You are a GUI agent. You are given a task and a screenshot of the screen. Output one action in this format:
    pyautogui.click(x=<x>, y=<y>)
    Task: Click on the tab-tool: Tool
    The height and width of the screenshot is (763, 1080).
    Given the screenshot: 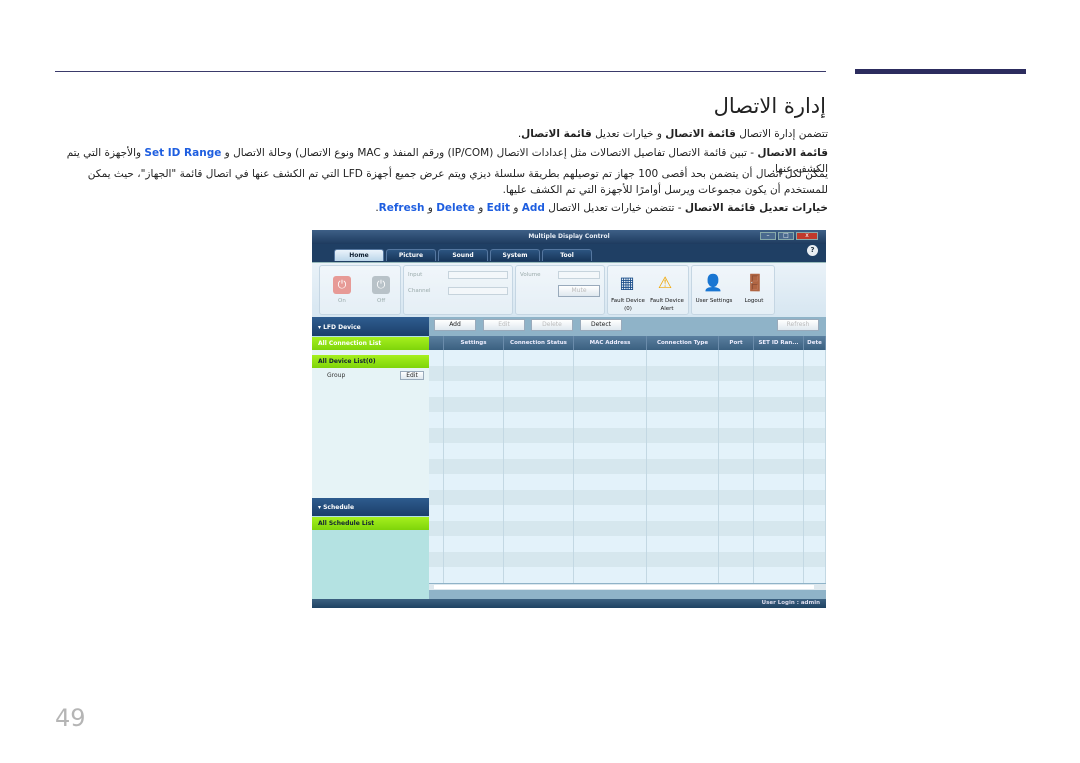 What is the action you would take?
    pyautogui.click(x=567, y=255)
    